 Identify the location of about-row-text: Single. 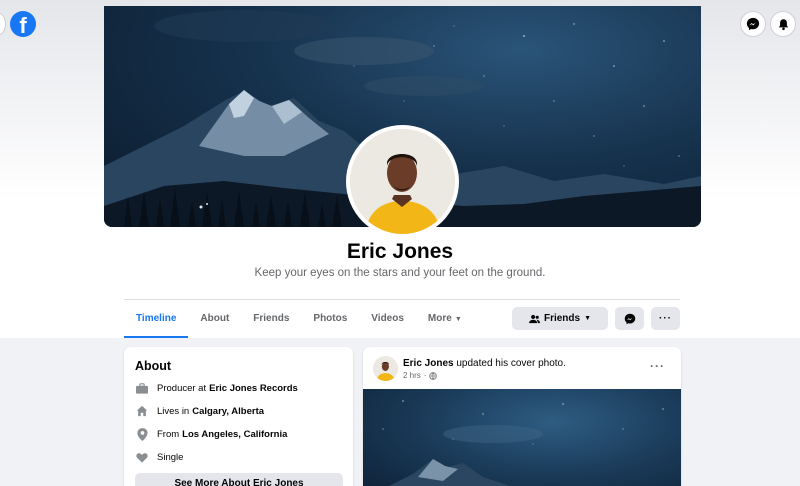
(170, 457).